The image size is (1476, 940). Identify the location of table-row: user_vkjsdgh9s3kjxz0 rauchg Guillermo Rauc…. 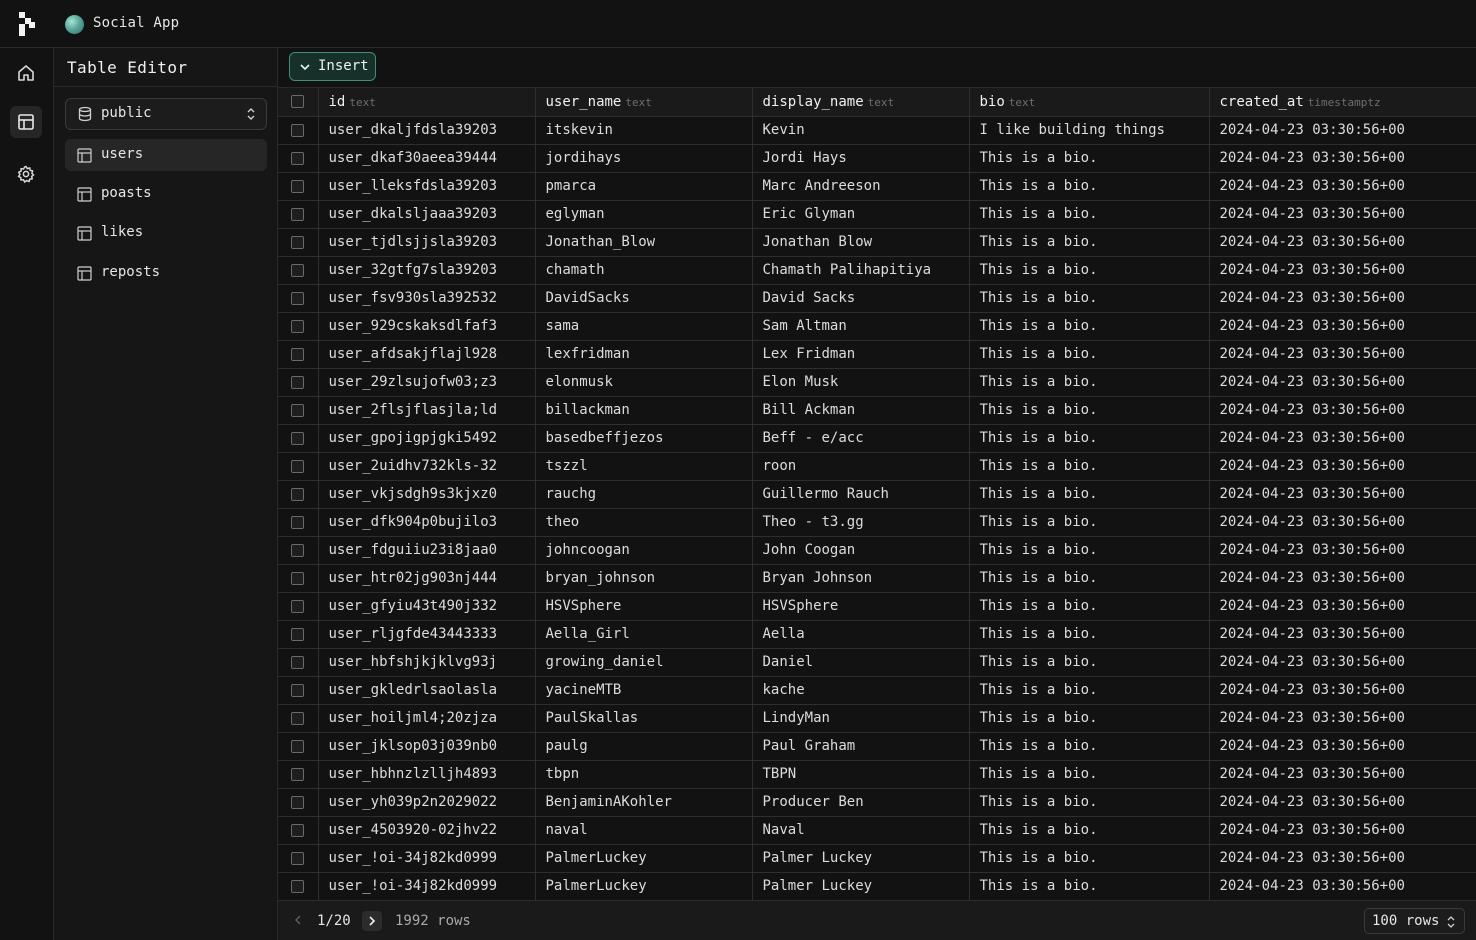
(877, 494).